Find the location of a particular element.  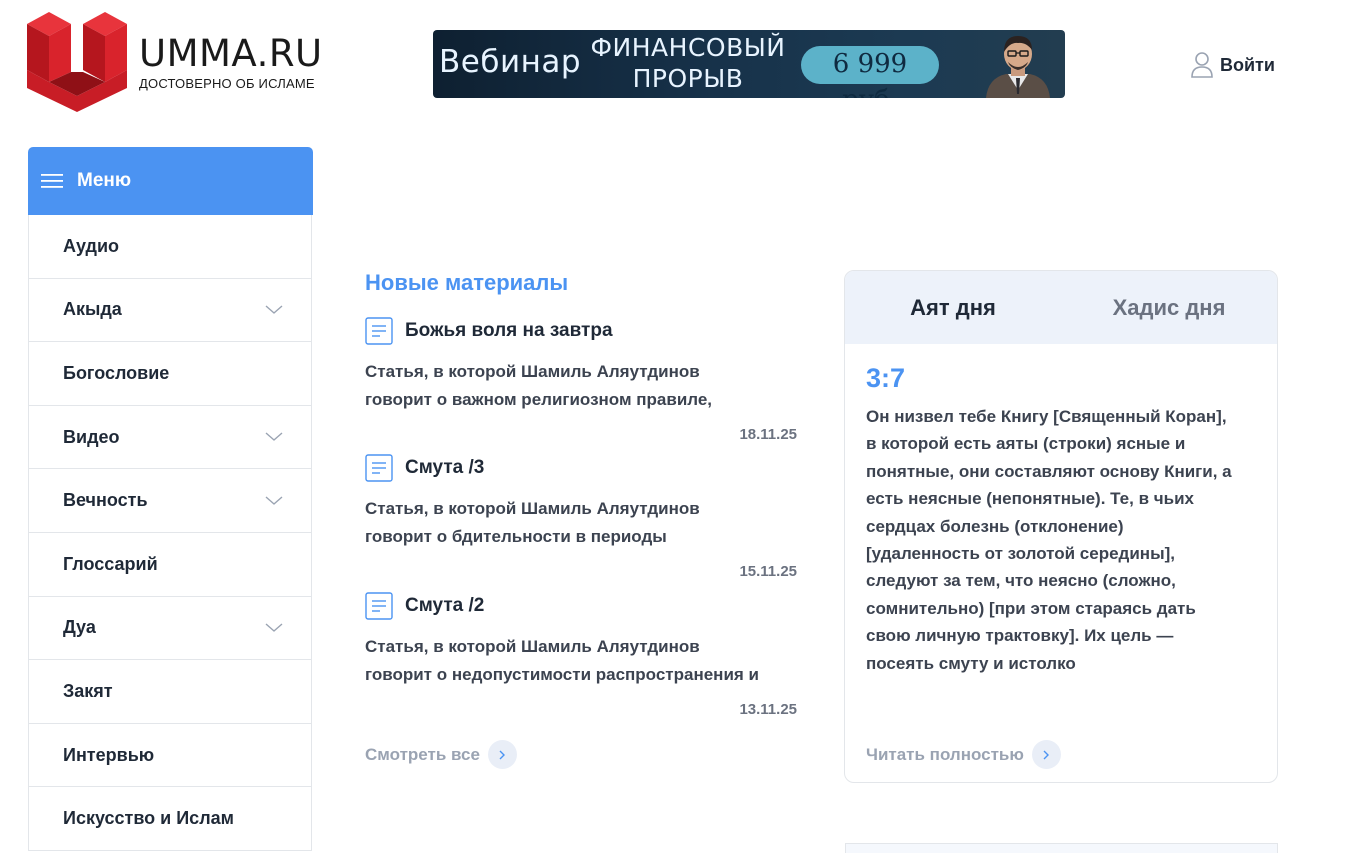

menu-item-label: Акыда is located at coordinates (92, 309).